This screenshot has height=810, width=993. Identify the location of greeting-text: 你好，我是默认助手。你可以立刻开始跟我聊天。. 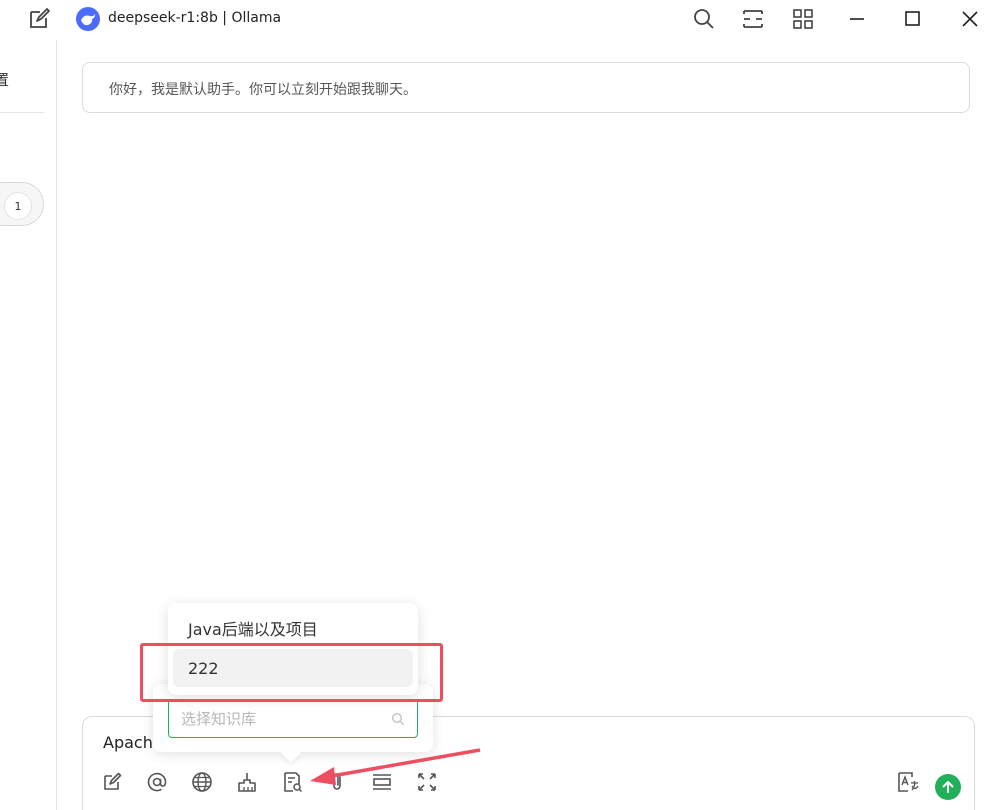
(263, 90).